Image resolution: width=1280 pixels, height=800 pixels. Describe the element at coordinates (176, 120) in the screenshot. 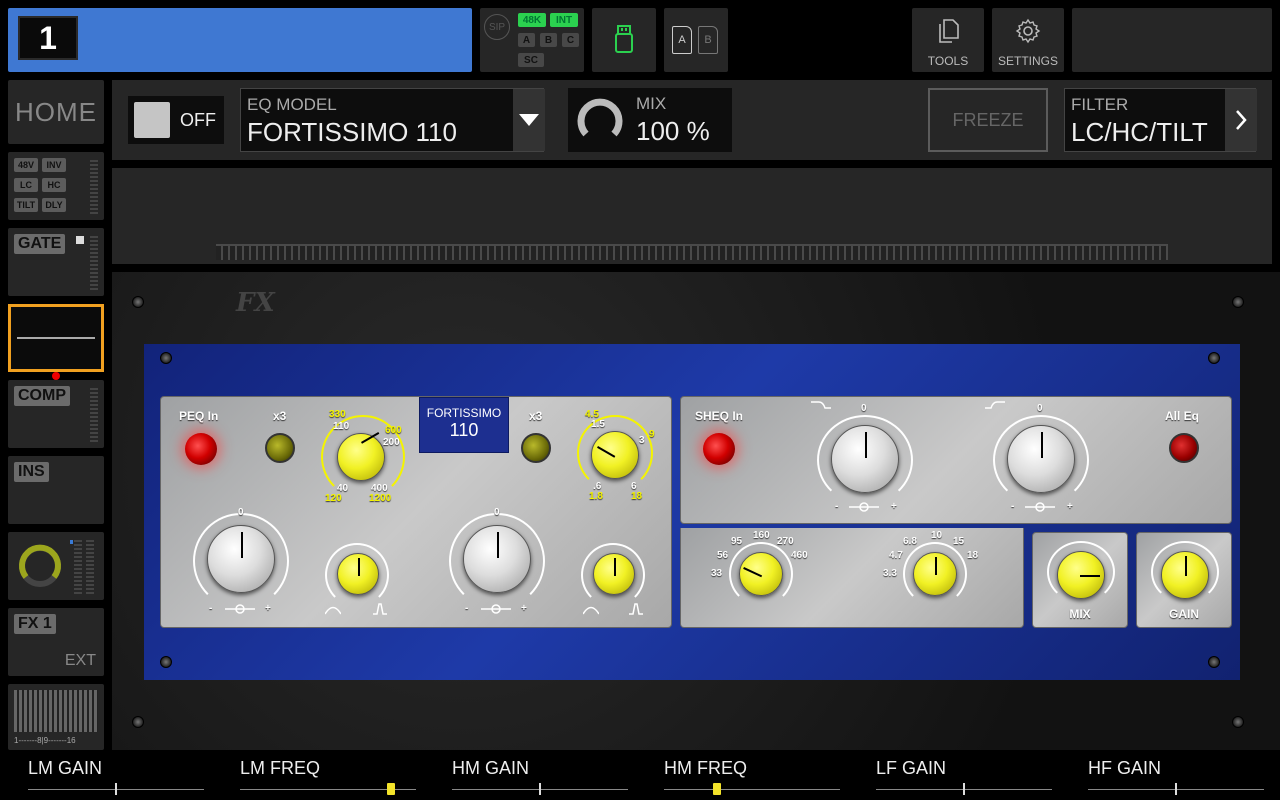

I see `eq-power-button: OFF` at that location.